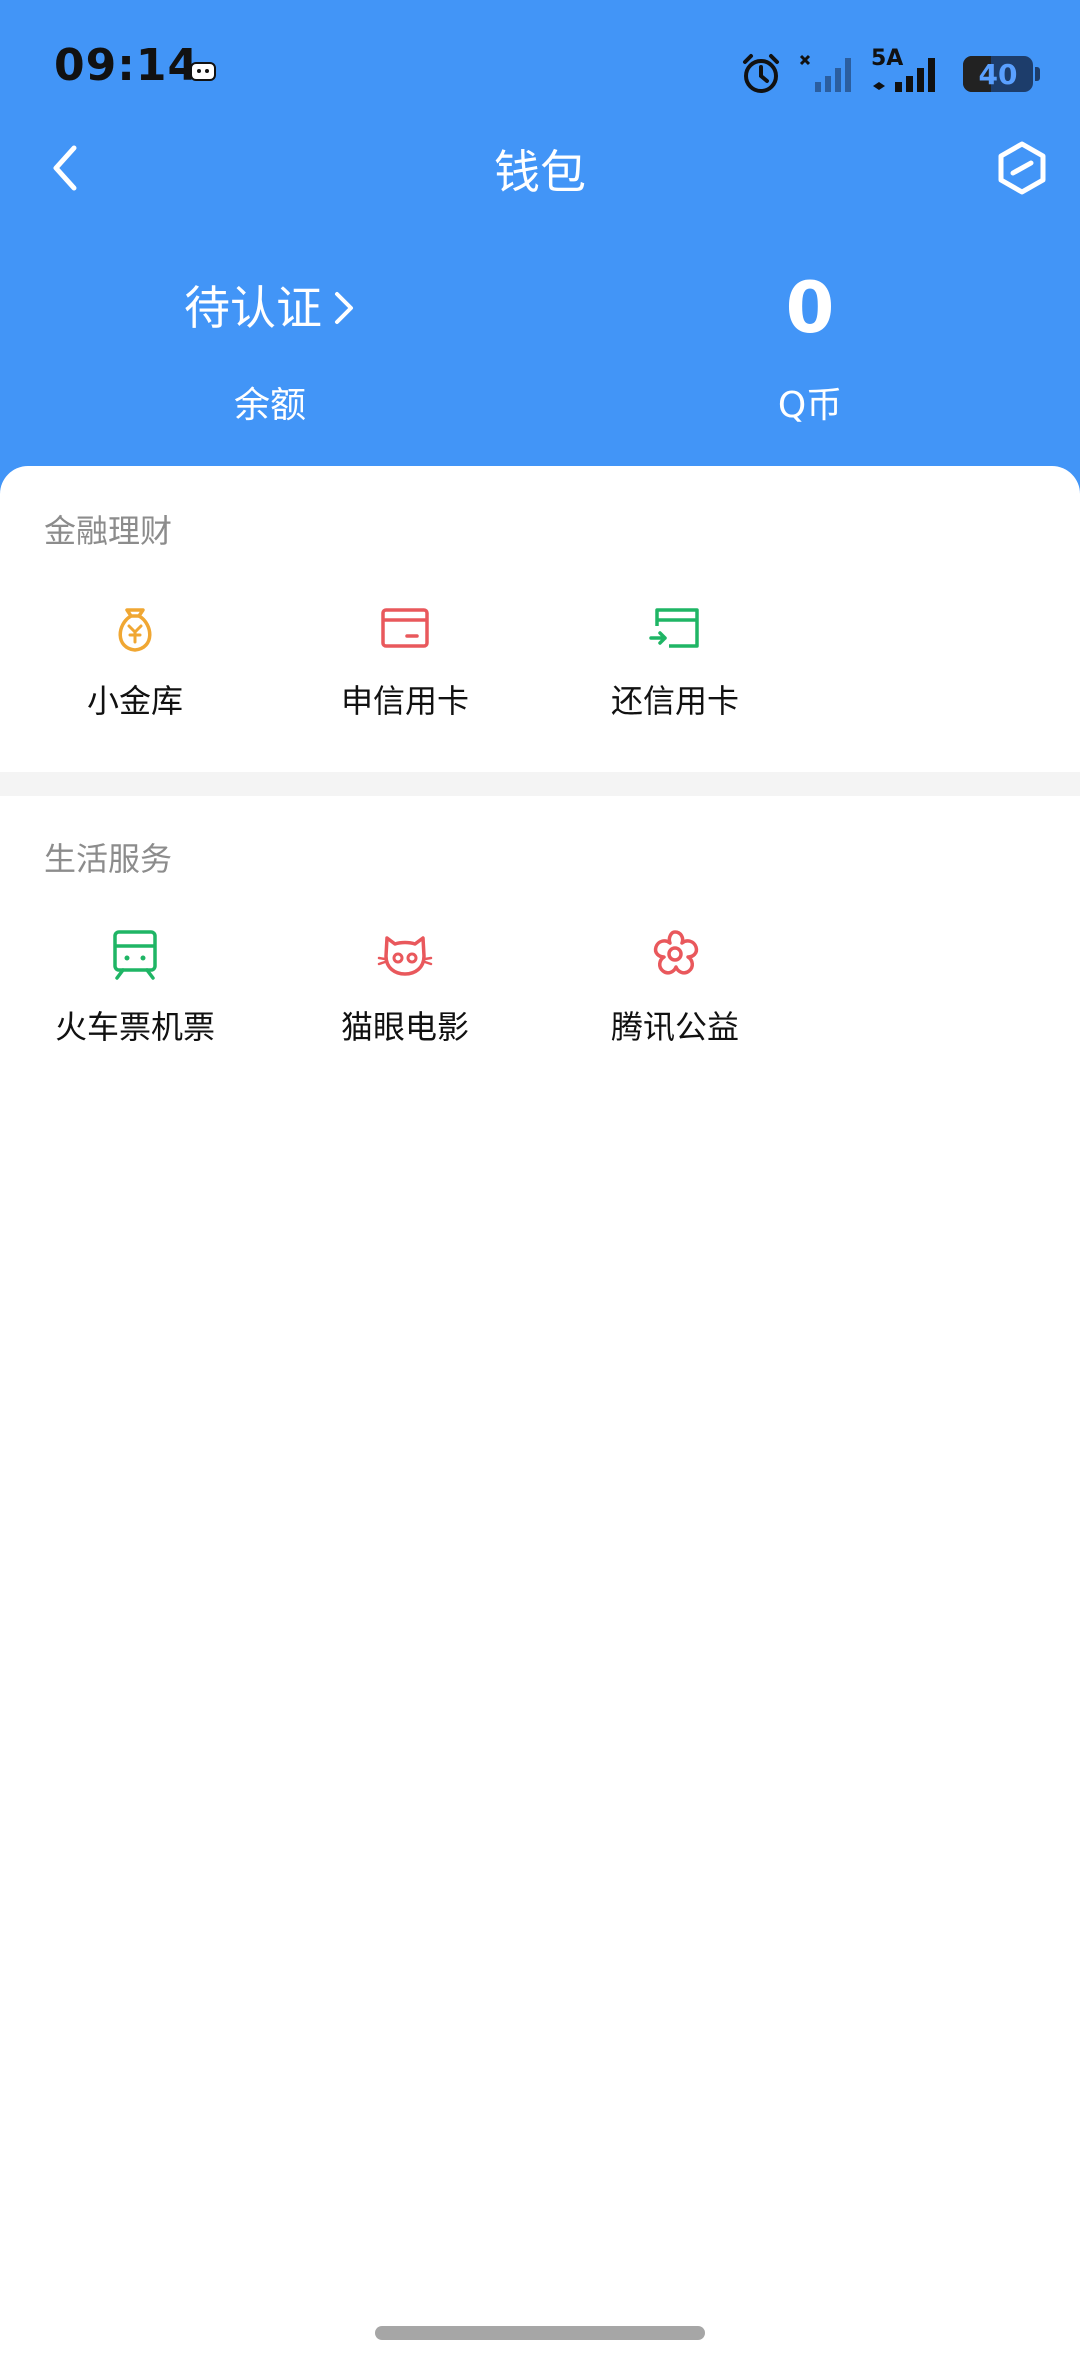  I want to click on balance-status: 待认证, so click(270, 308).